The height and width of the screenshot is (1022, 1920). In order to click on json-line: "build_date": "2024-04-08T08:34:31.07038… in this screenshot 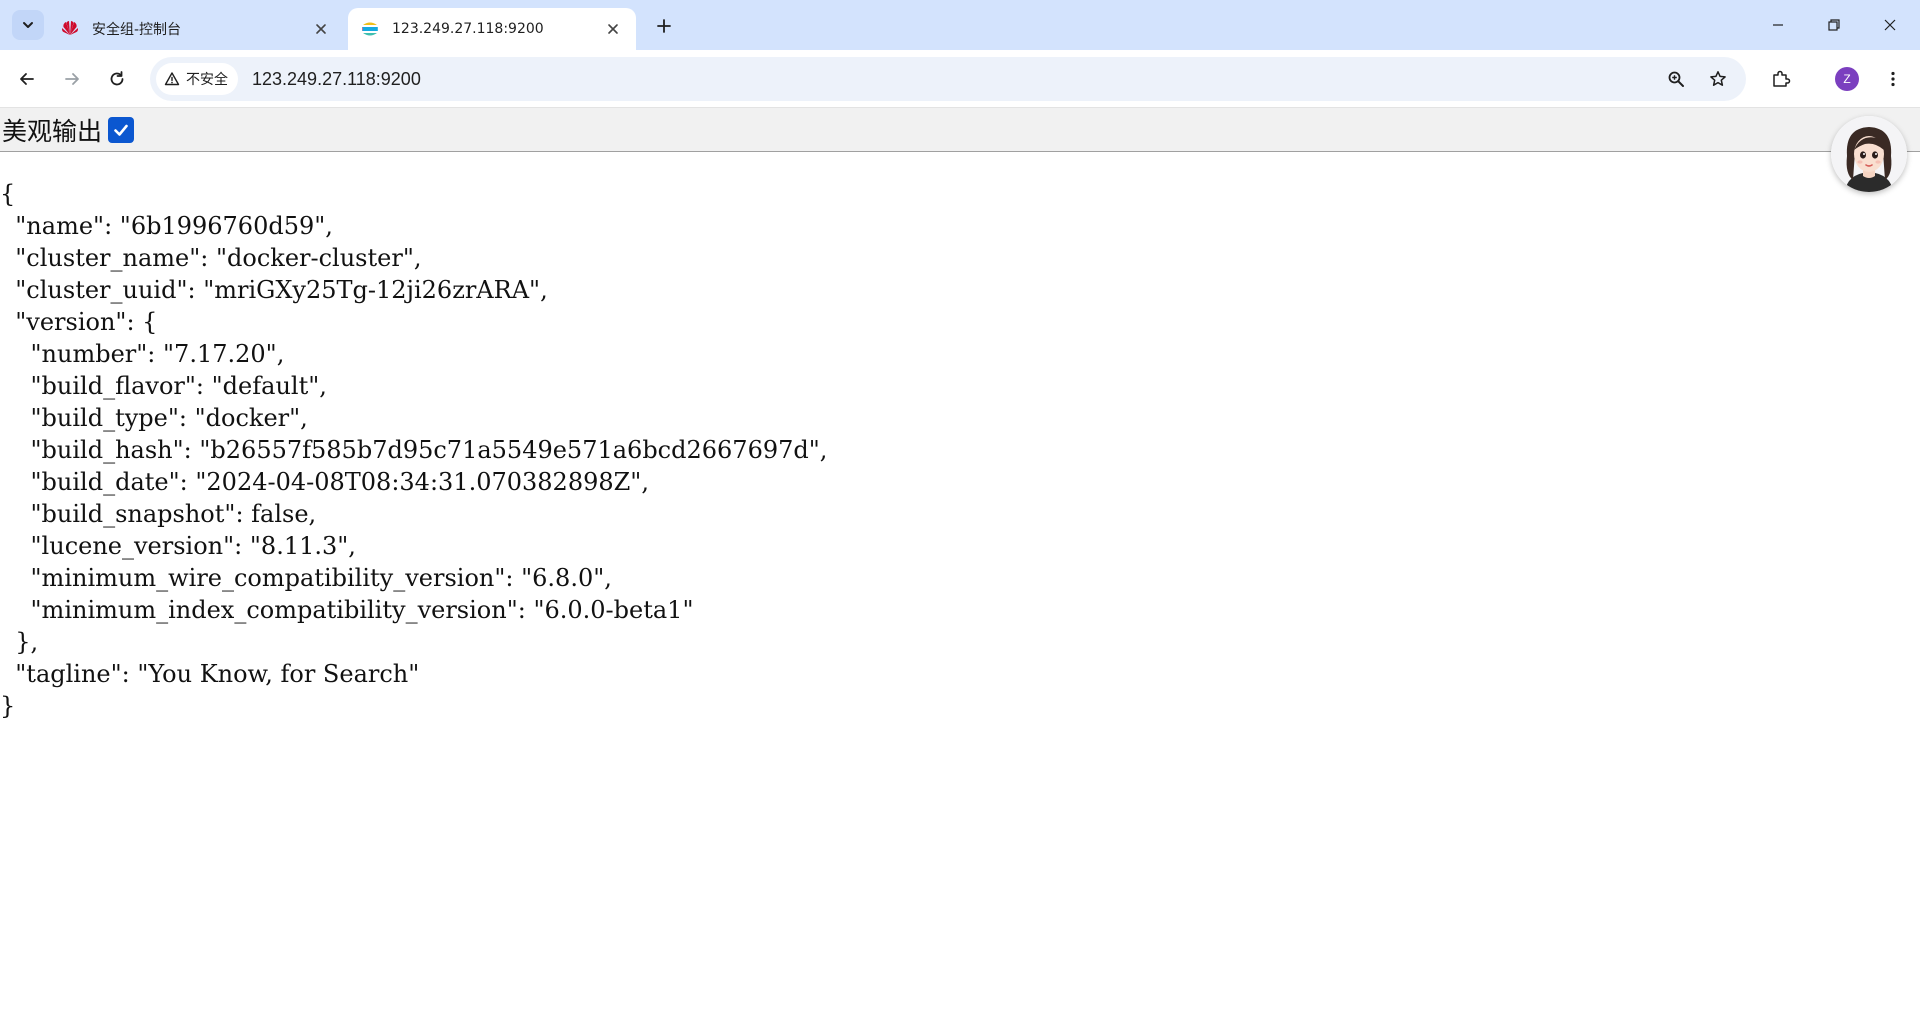, I will do `click(324, 482)`.